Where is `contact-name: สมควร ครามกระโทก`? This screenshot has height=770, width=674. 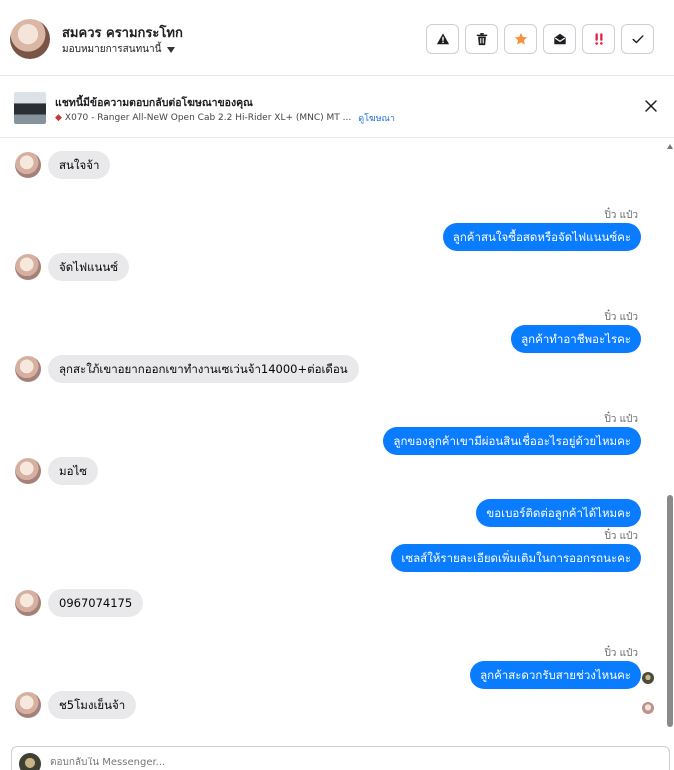
contact-name: สมควร ครามกระโทก is located at coordinates (122, 32).